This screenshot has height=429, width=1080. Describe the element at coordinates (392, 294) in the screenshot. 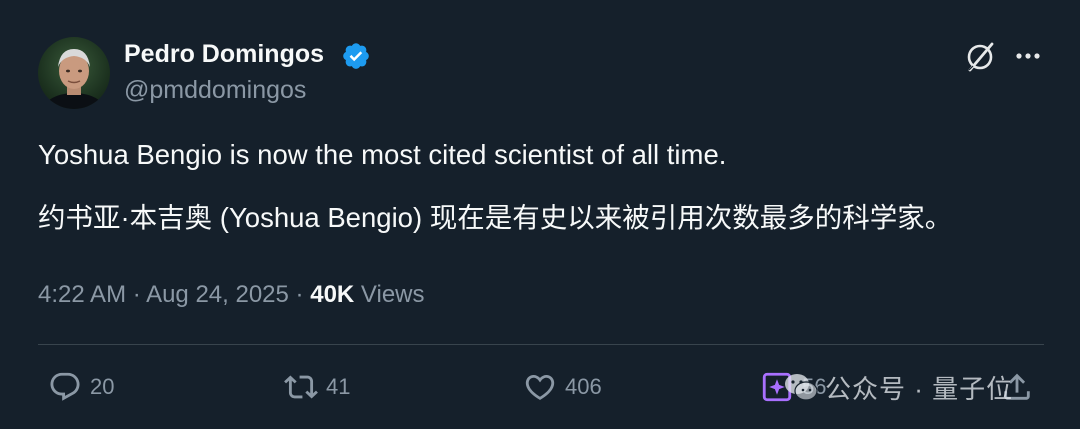

I see `views-label: Views` at that location.